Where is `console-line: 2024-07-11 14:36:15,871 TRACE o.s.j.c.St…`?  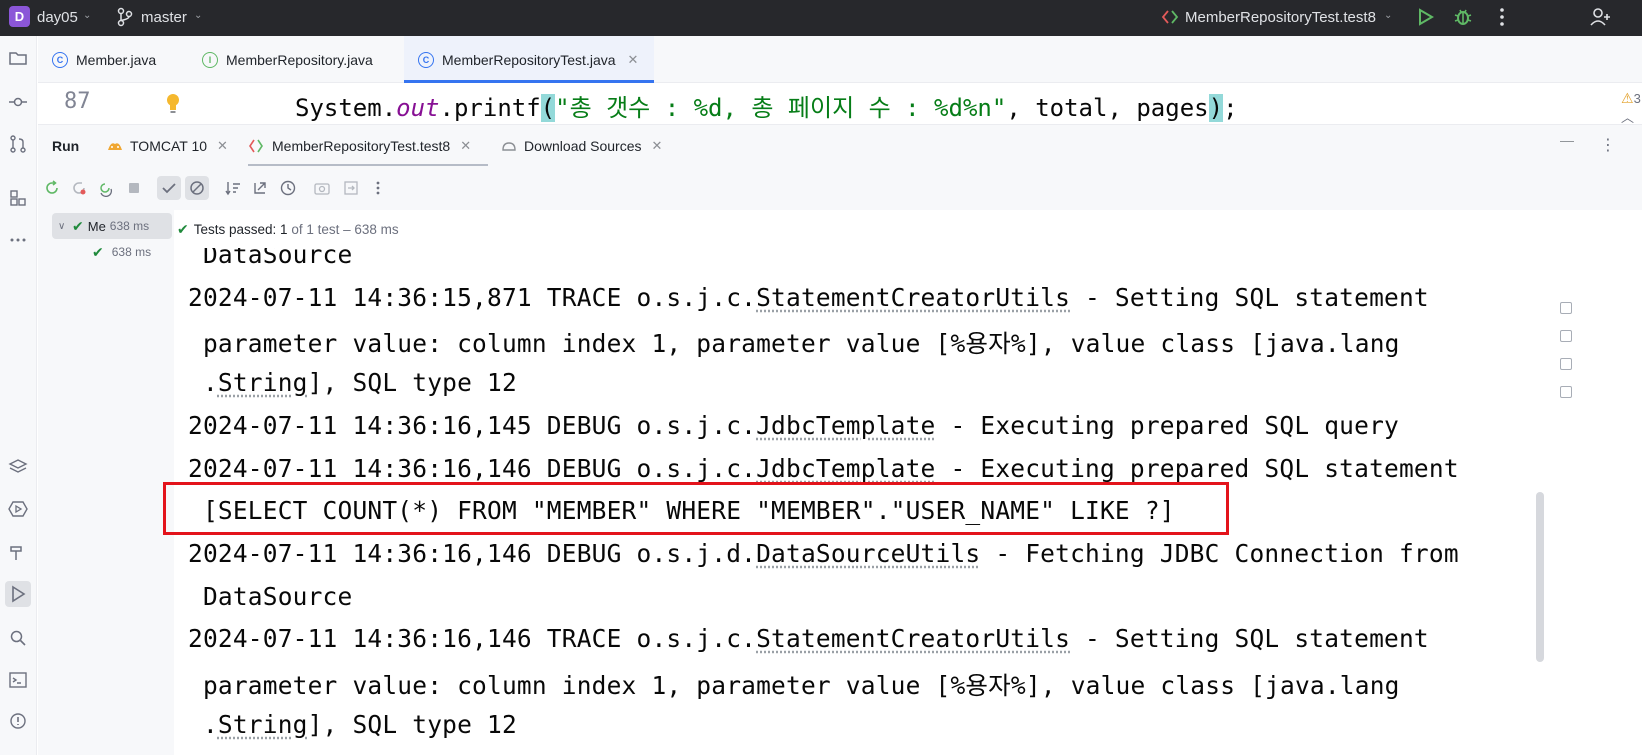
console-line: 2024-07-11 14:36:15,871 TRACE o.s.j.c.St… is located at coordinates (808, 297).